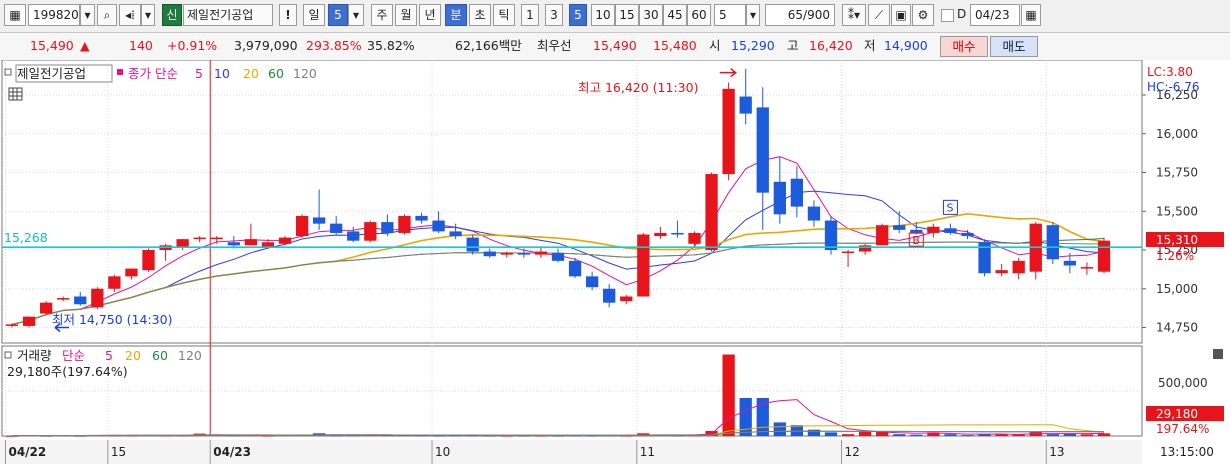 The image size is (1230, 464). What do you see at coordinates (1218, 354) in the screenshot?
I see `volume-panel-close-icon` at bounding box center [1218, 354].